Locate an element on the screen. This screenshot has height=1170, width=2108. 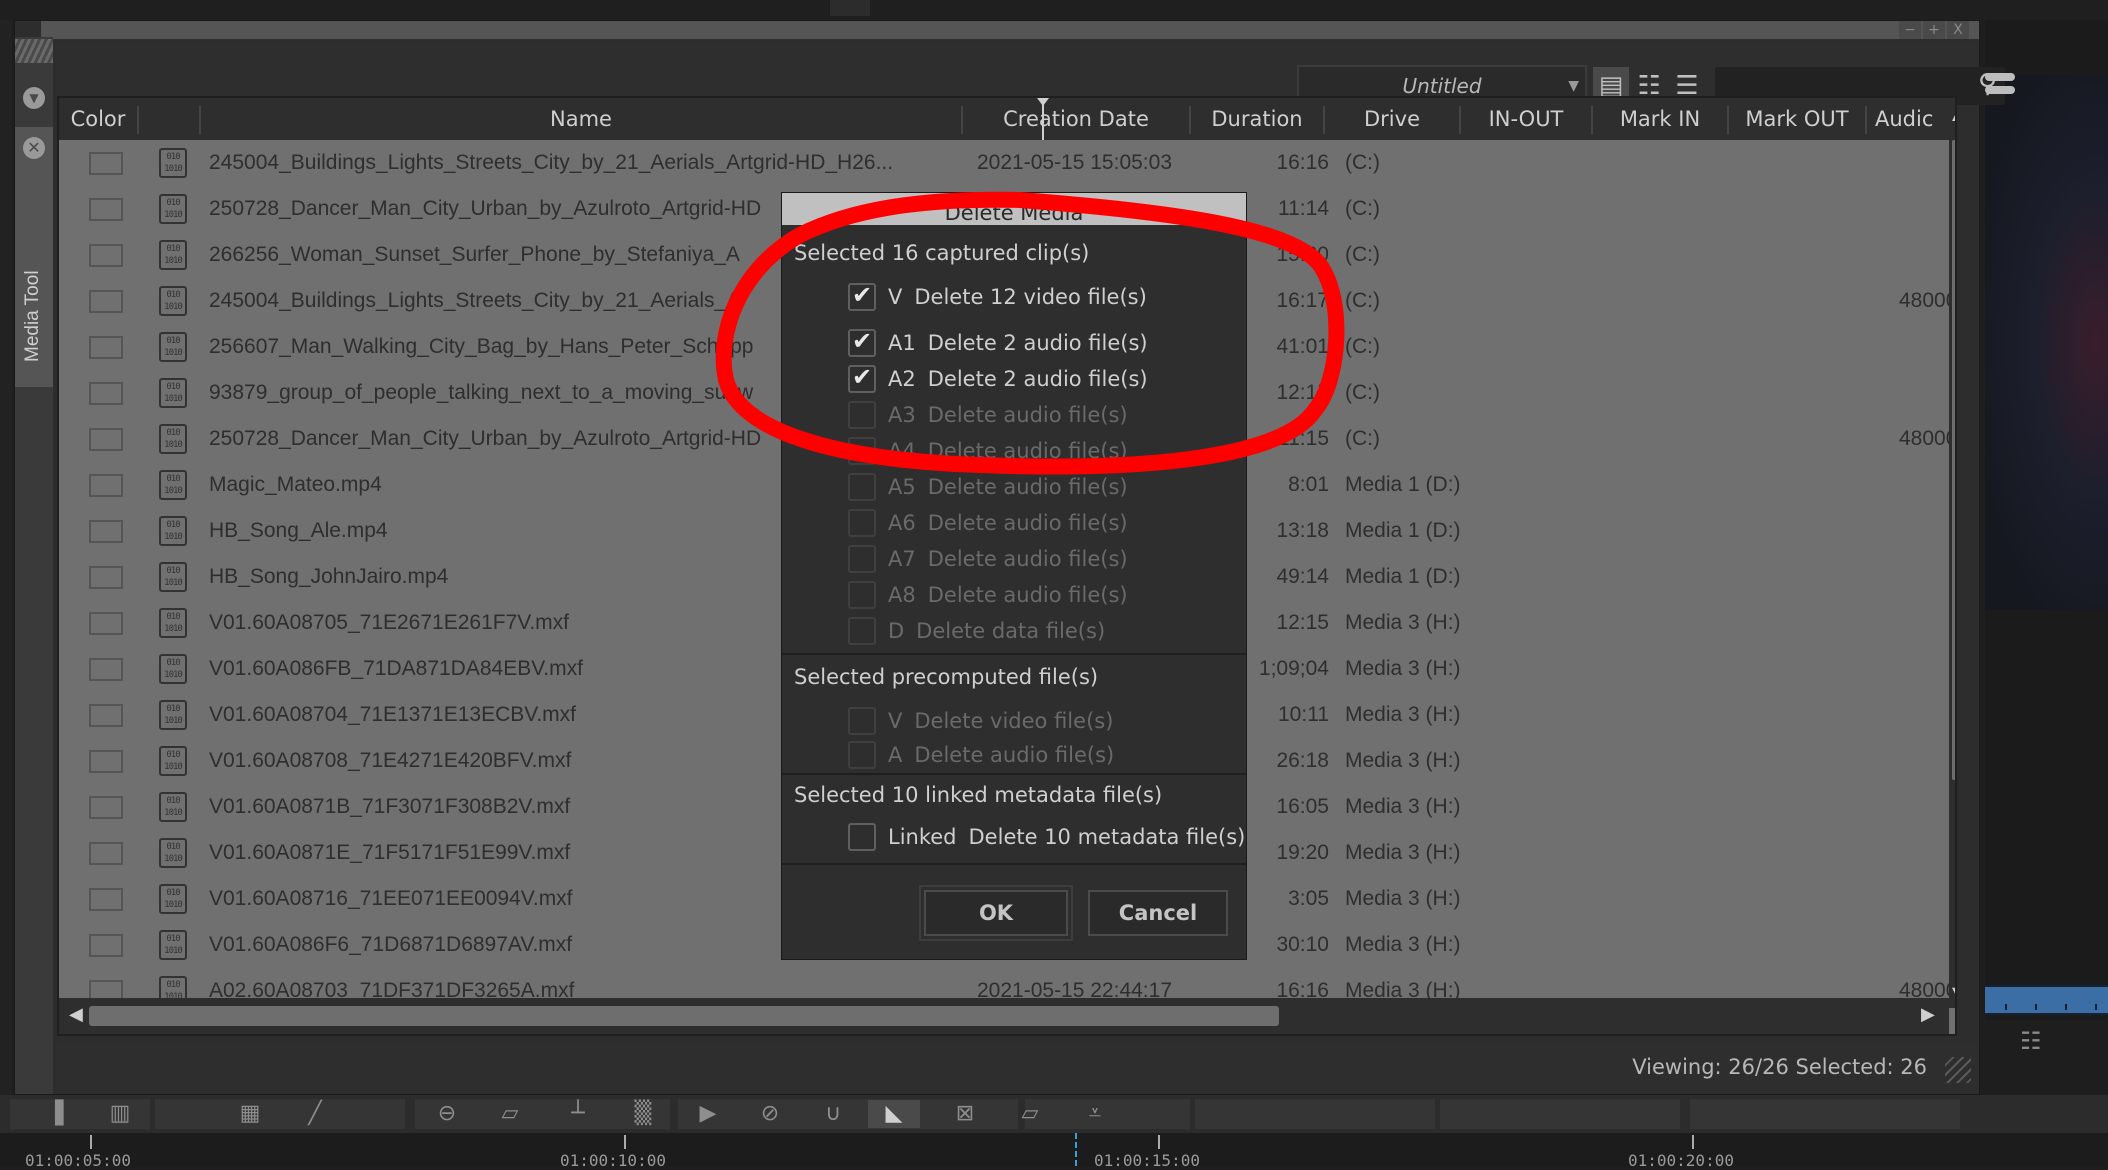
hamburger-menu-icon is located at coordinates (2000, 86).